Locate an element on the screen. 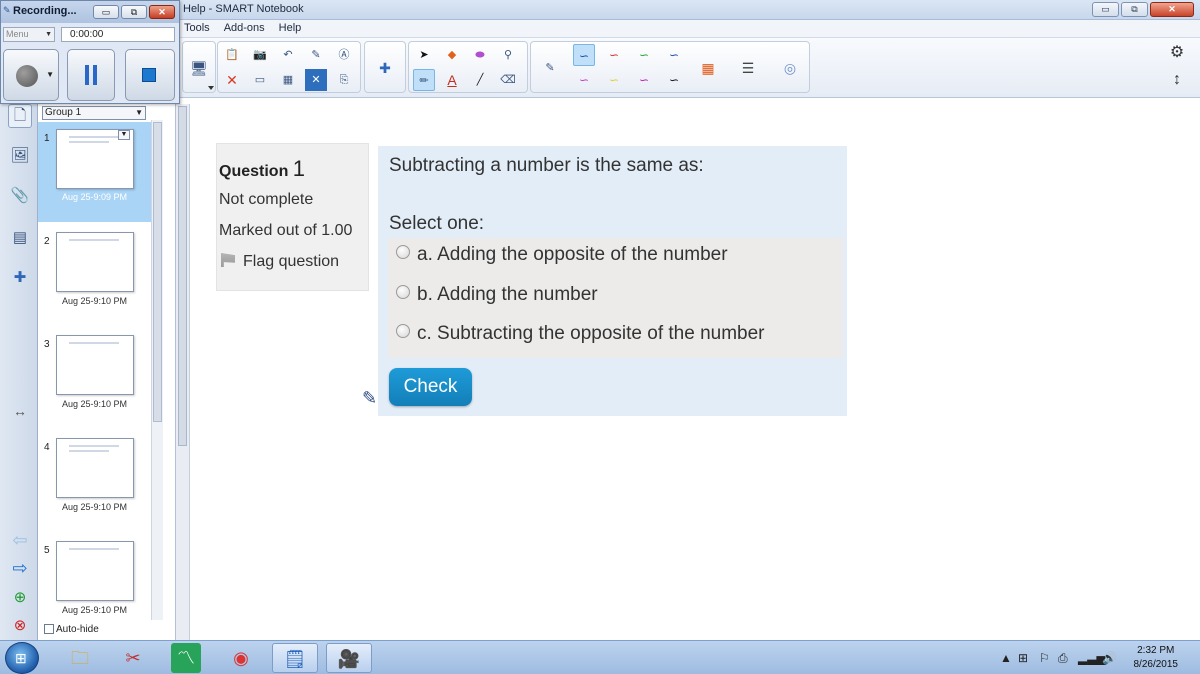  resize-sidebar-icon: ↔ is located at coordinates (20, 411).